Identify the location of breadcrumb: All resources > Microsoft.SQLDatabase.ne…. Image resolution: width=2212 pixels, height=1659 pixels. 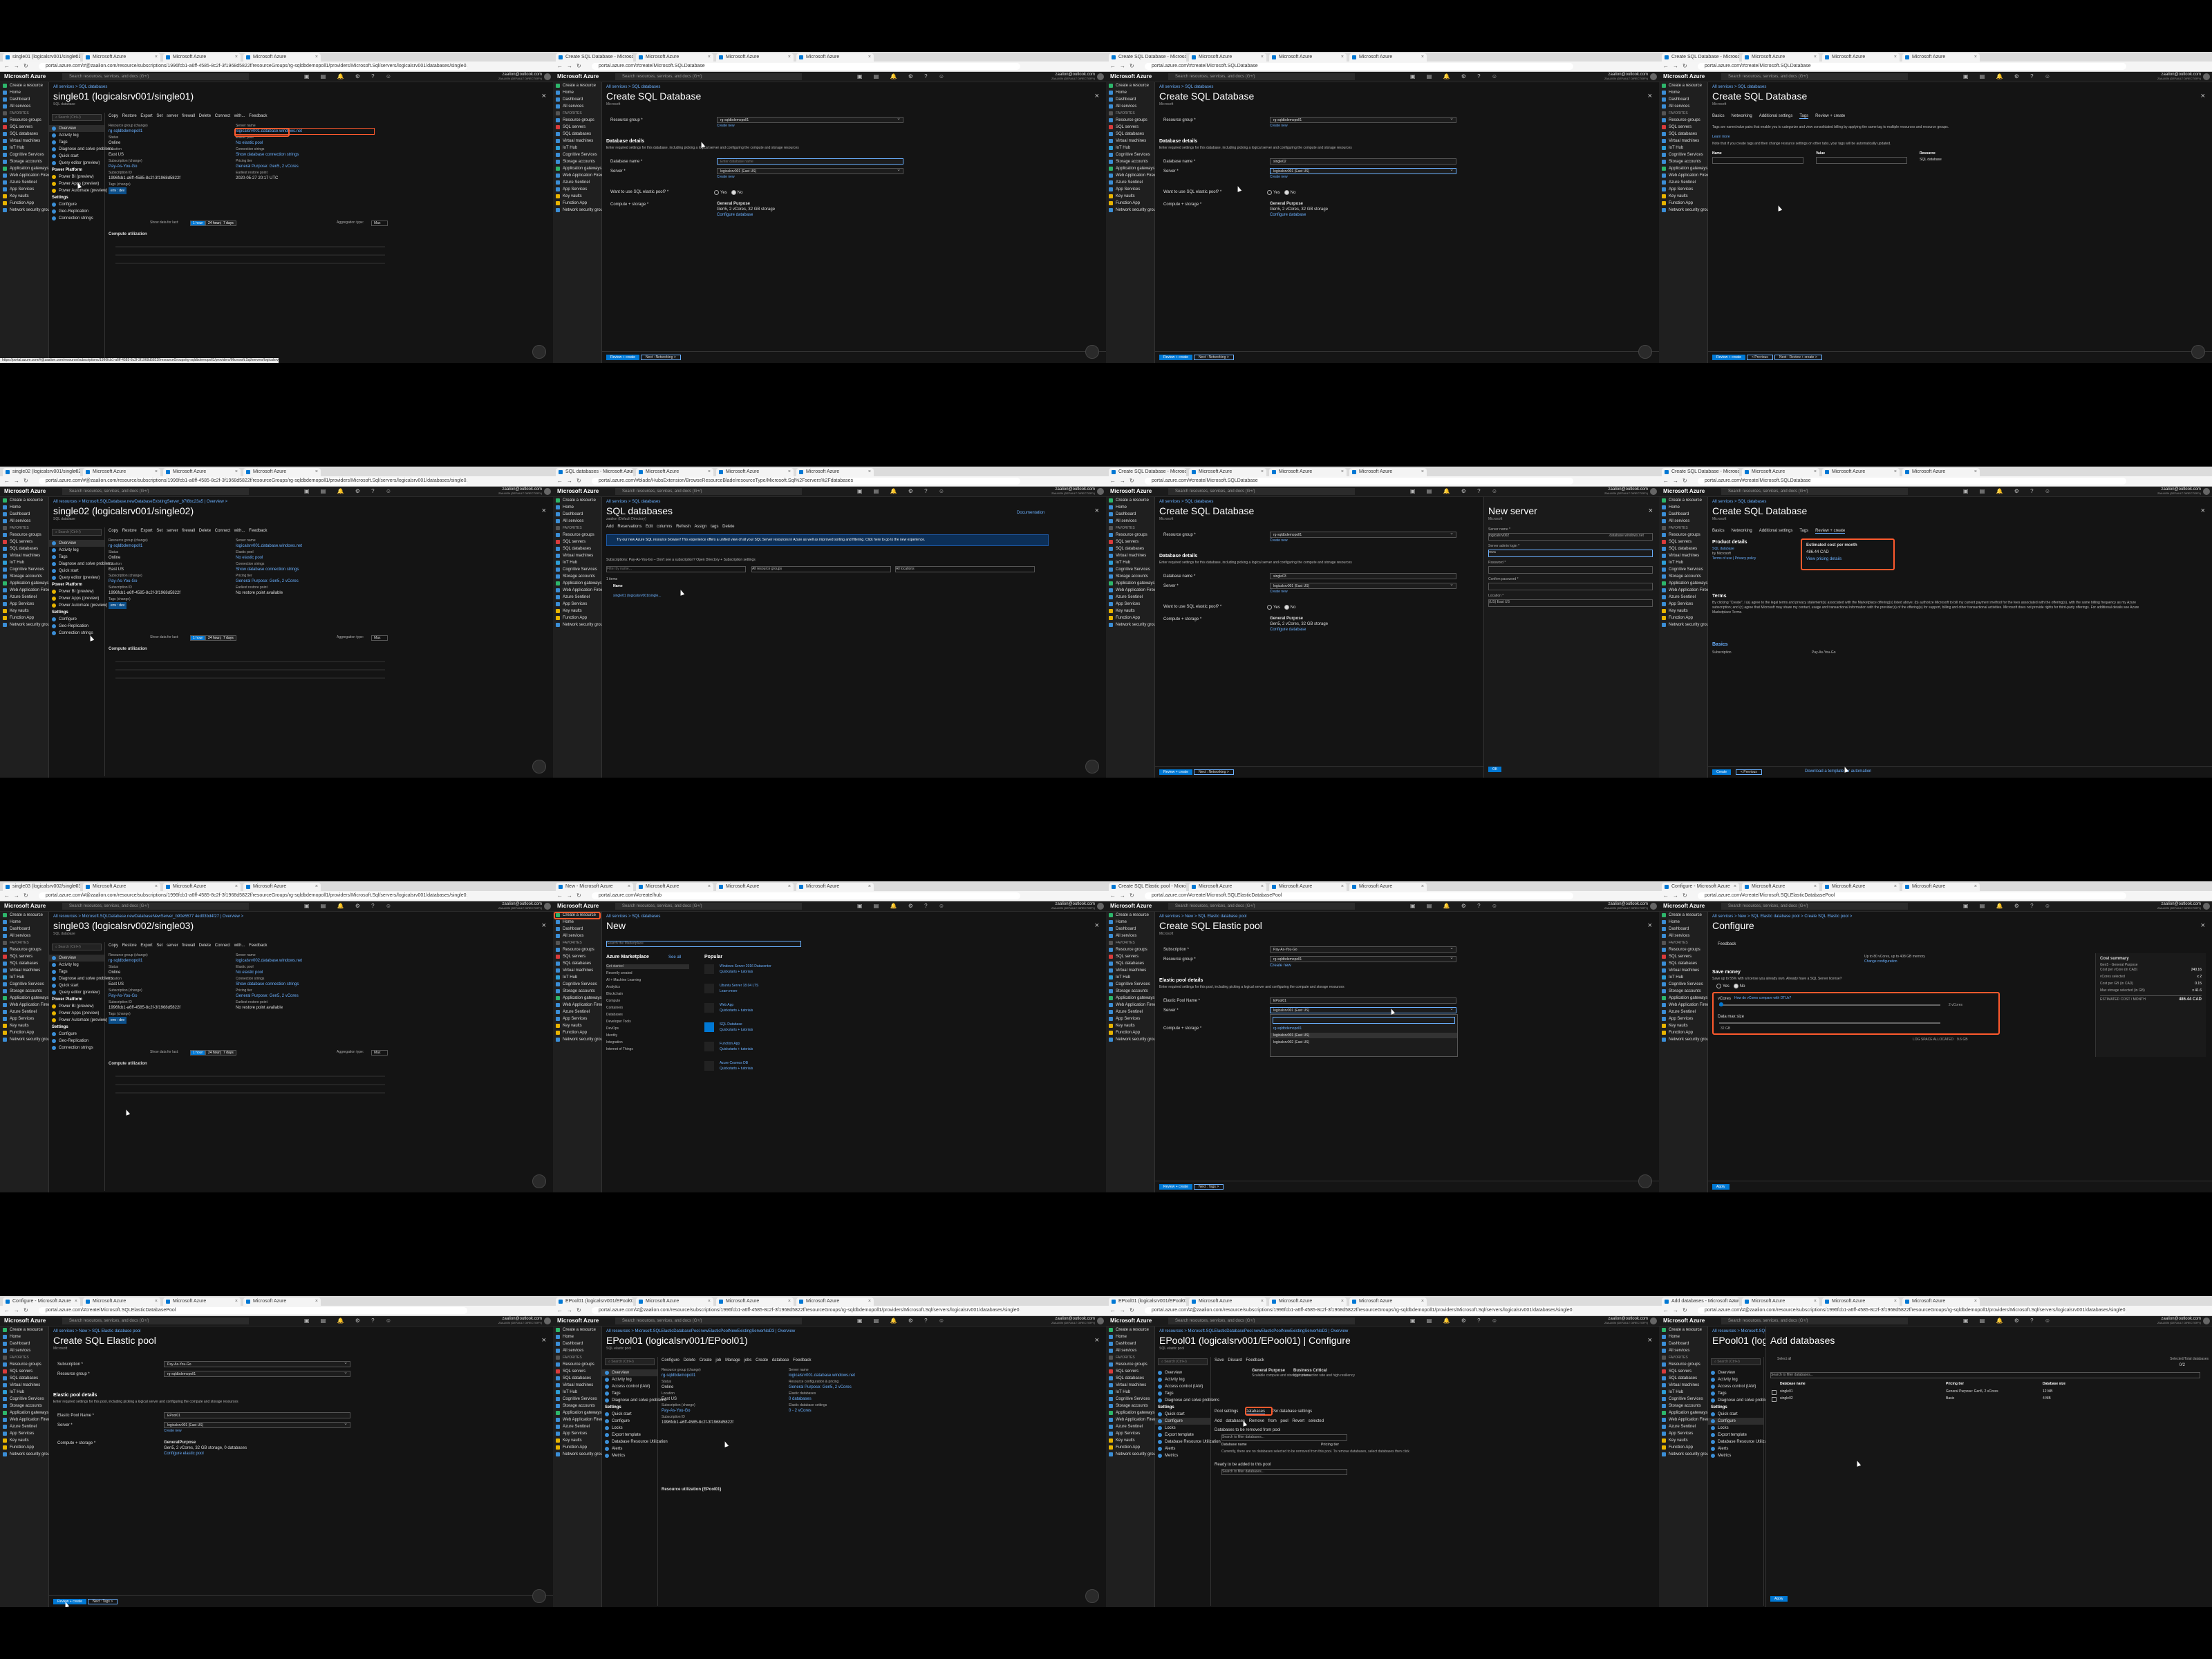
(140, 502).